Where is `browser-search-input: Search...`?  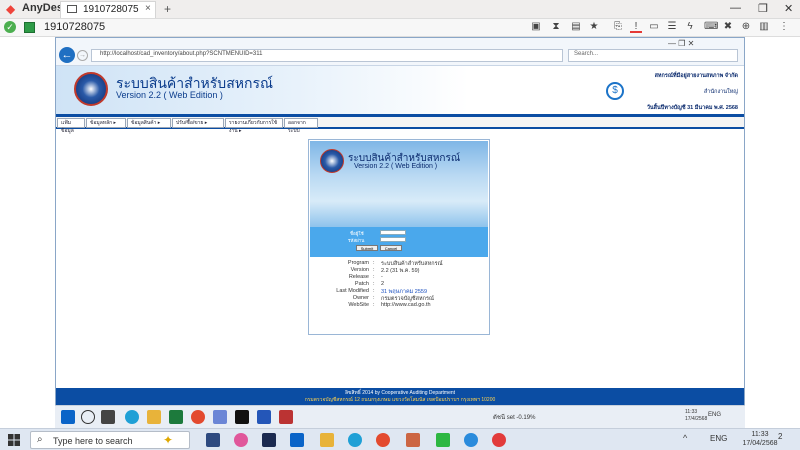 browser-search-input: Search... is located at coordinates (653, 55).